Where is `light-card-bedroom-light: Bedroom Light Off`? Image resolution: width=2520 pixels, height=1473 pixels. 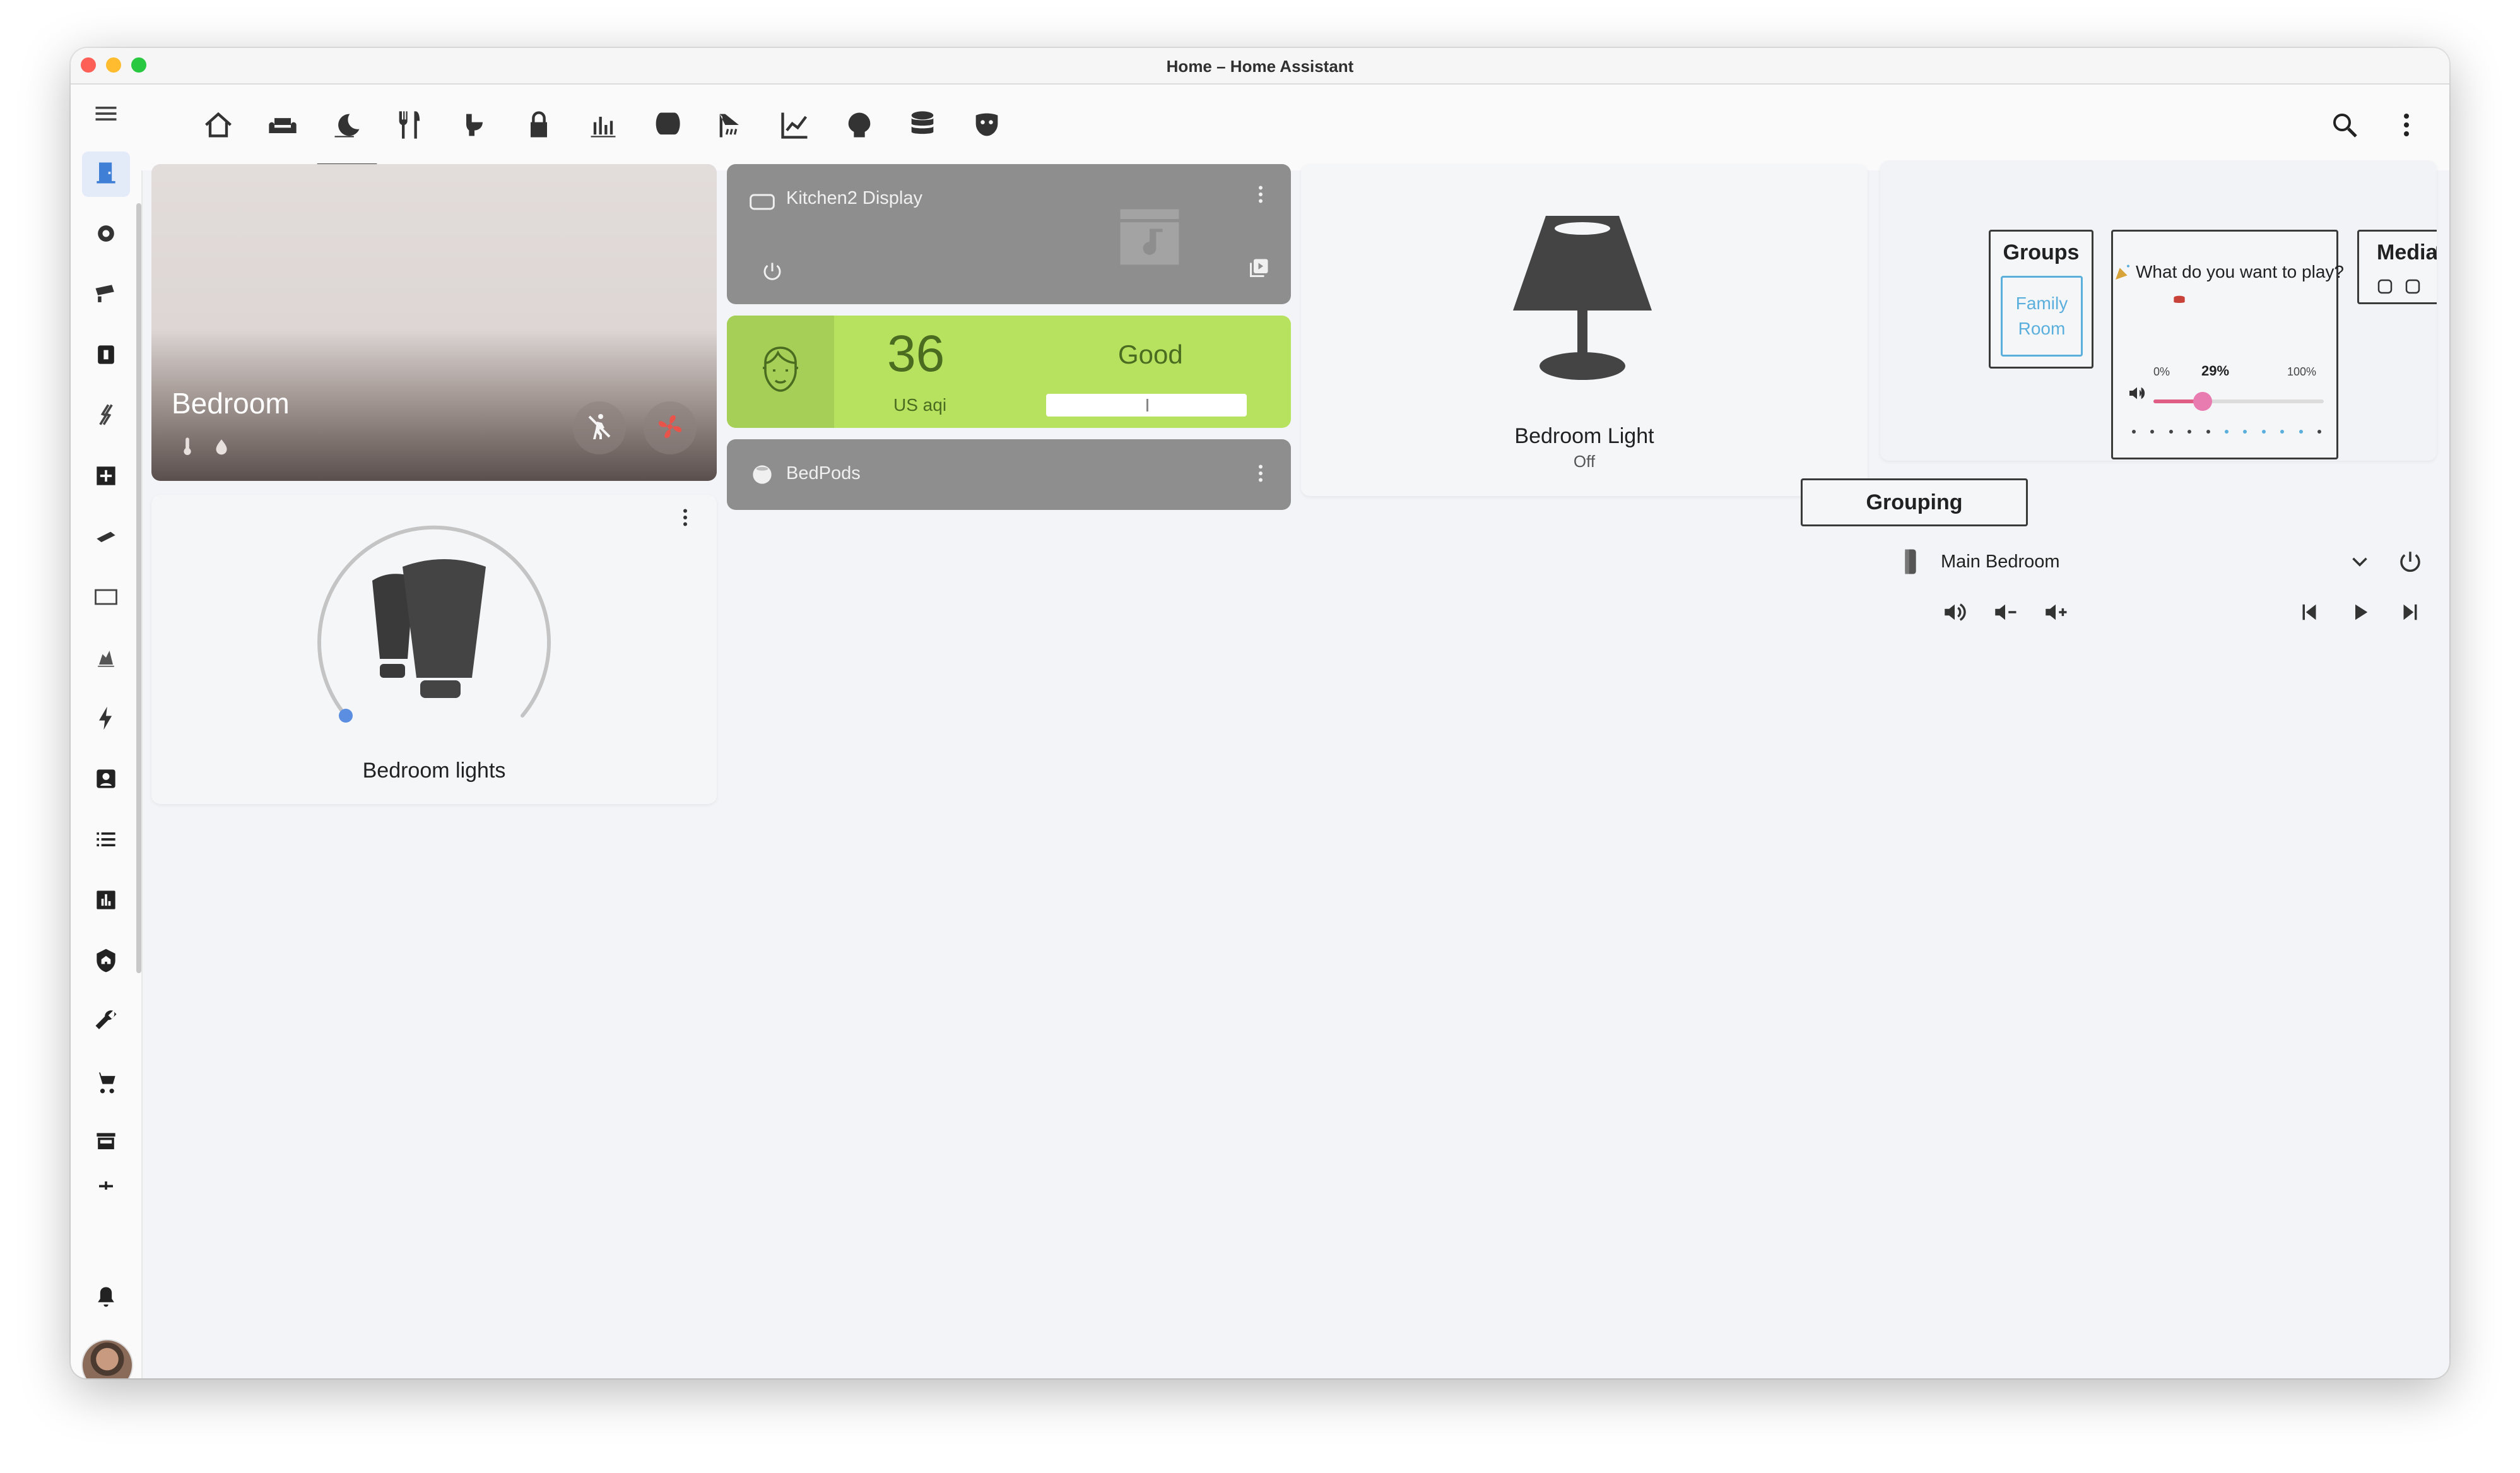 light-card-bedroom-light: Bedroom Light Off is located at coordinates (1585, 330).